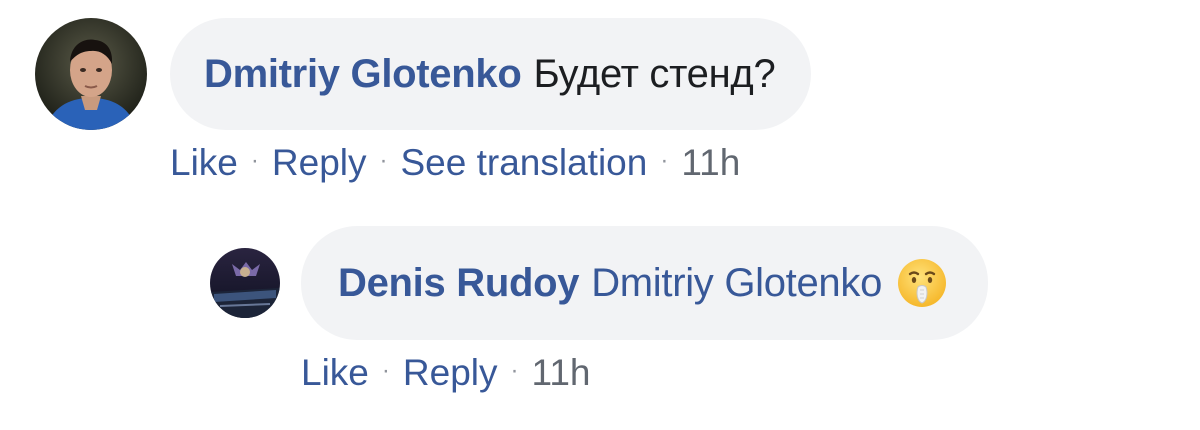 The height and width of the screenshot is (430, 1200). I want to click on shushing-face-icon, so click(922, 283).